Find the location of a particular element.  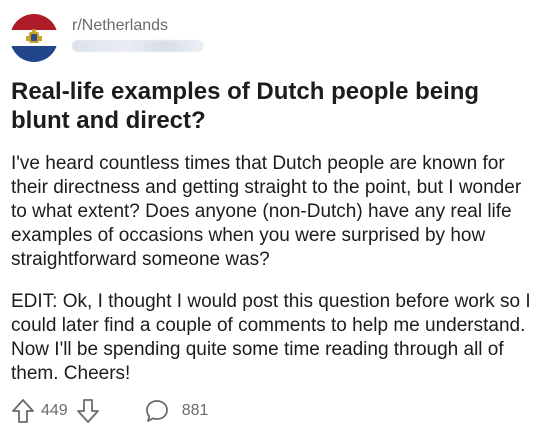

subreddit-name: r/Netherlands is located at coordinates (138, 26).